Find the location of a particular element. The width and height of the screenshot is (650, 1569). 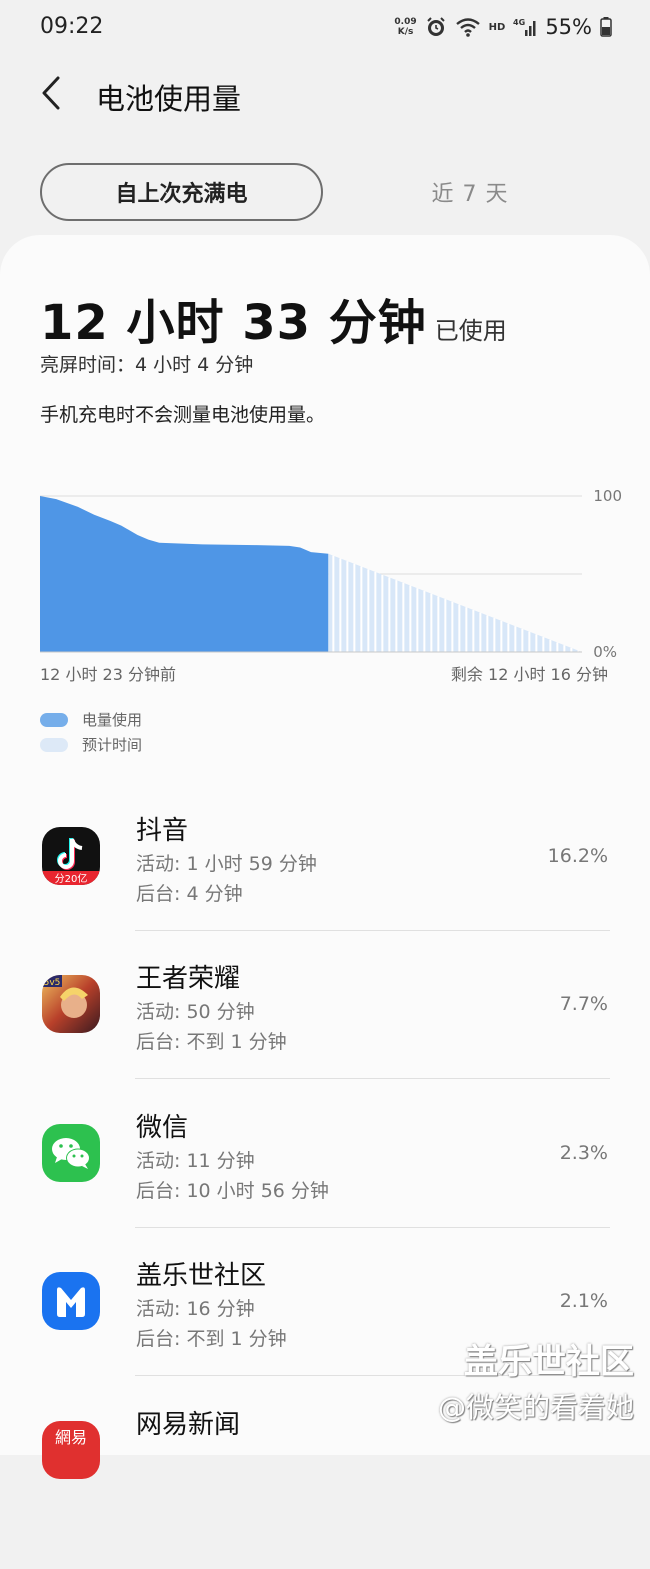

app-name: 网易新闻 is located at coordinates (188, 1425).